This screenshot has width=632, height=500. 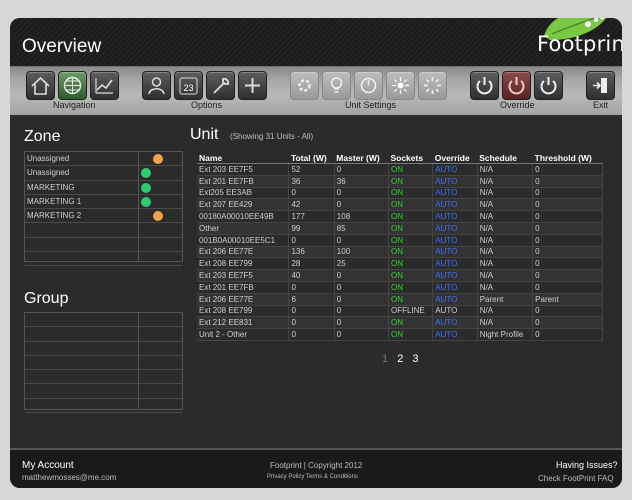 I want to click on unit-cell: 100, so click(x=361, y=252).